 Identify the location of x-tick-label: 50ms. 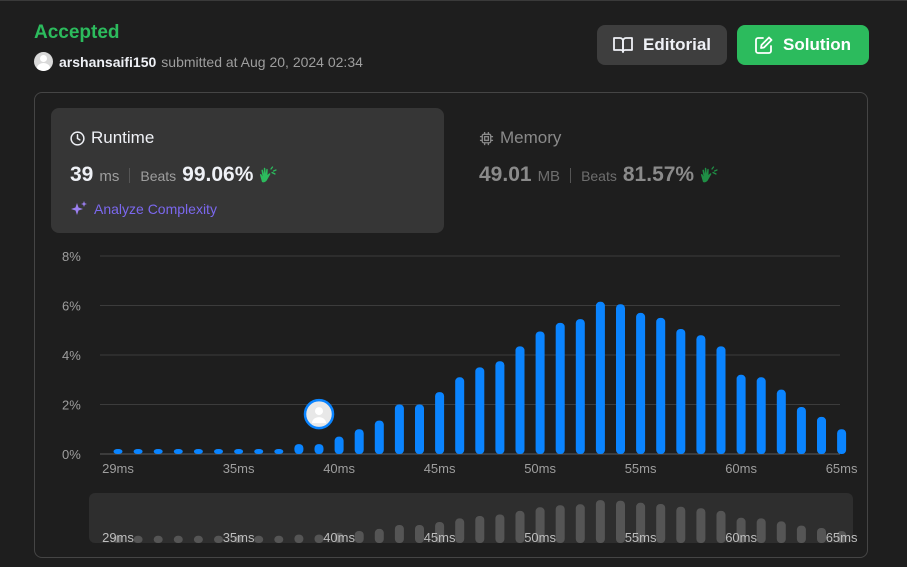
(540, 468).